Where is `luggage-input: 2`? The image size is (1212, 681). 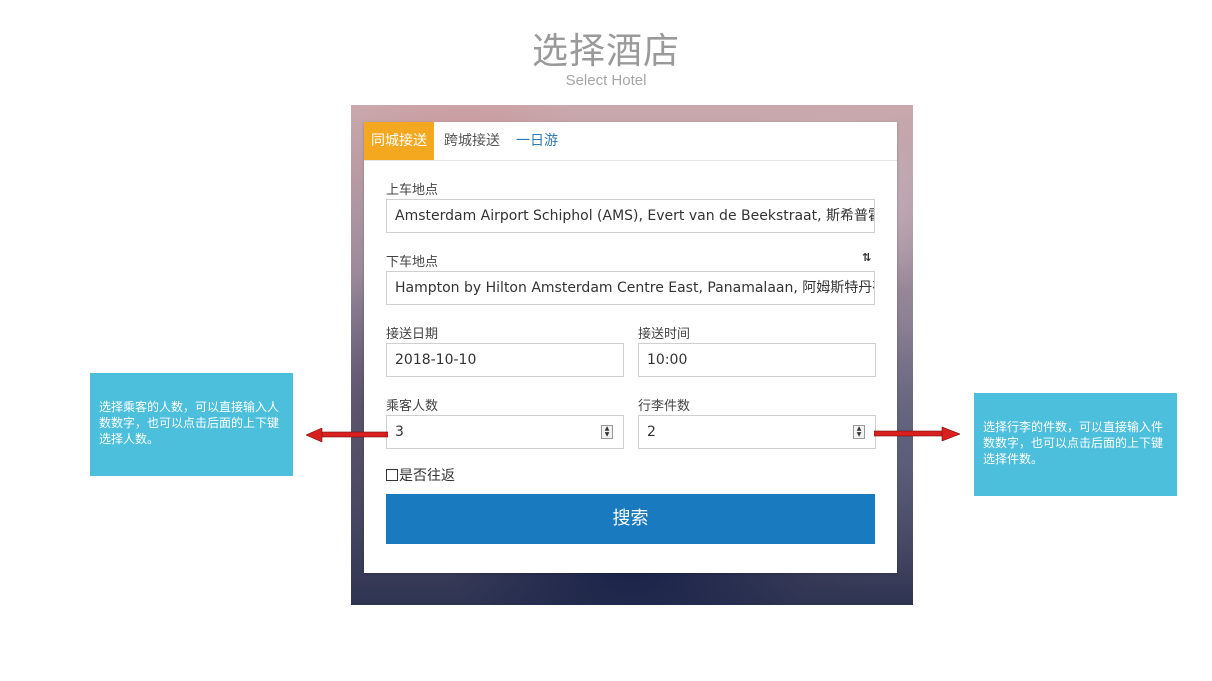
luggage-input: 2 is located at coordinates (757, 432).